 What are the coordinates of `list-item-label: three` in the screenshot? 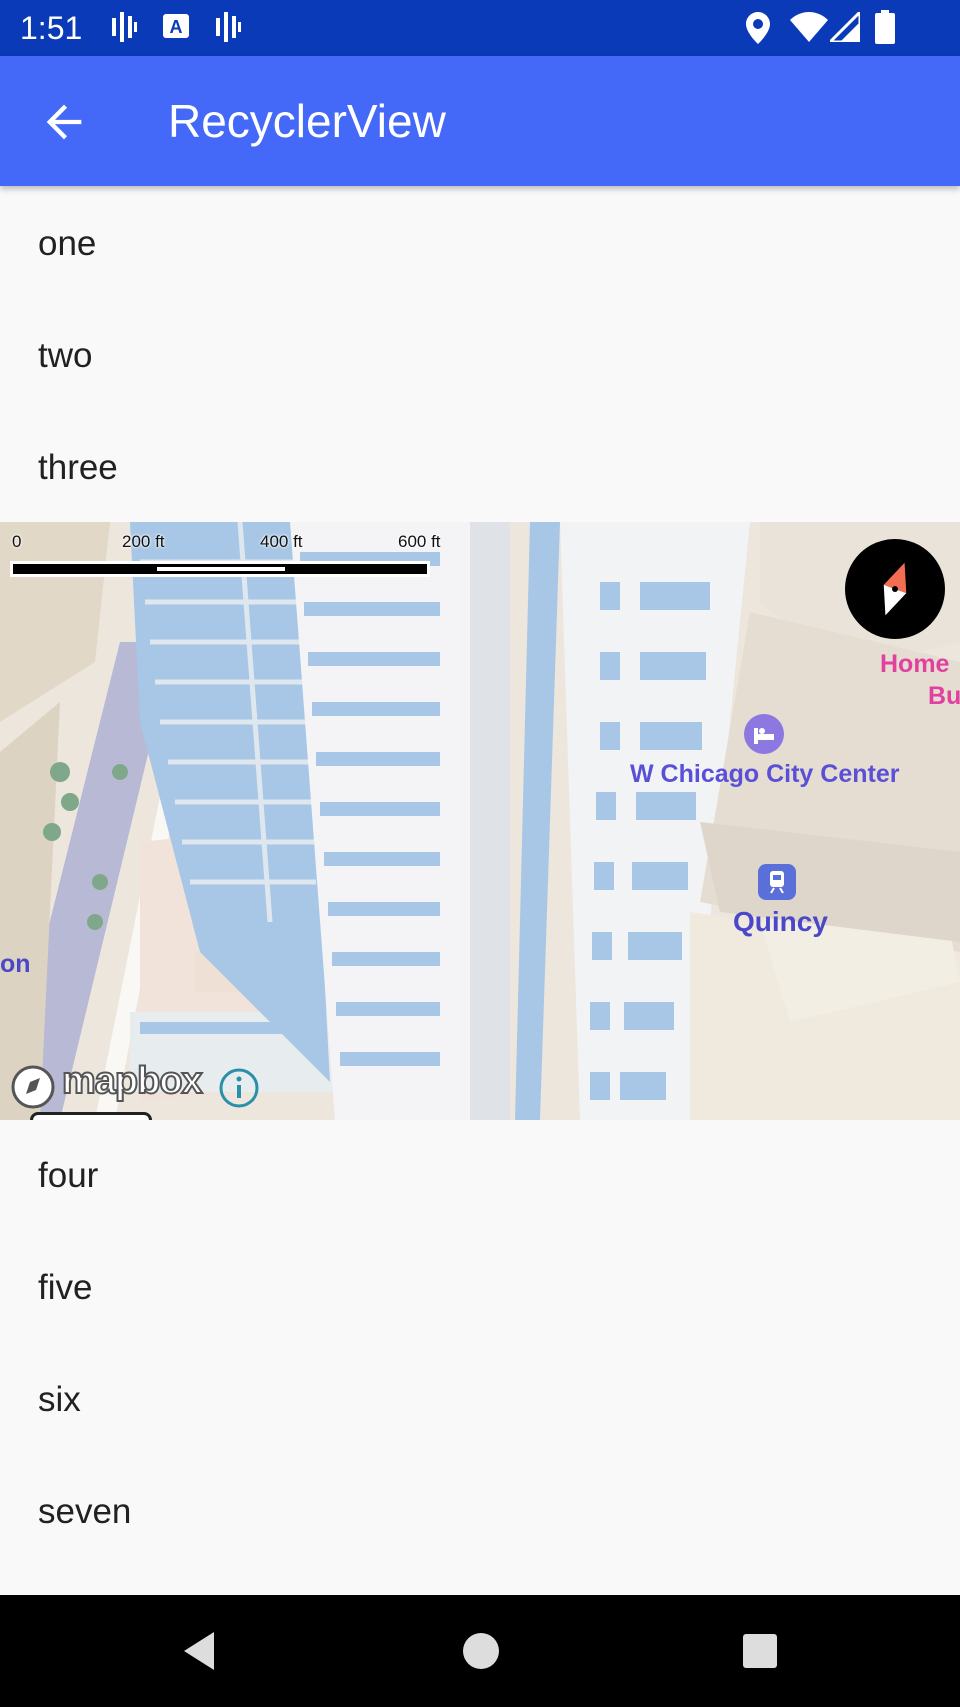 It's located at (78, 467).